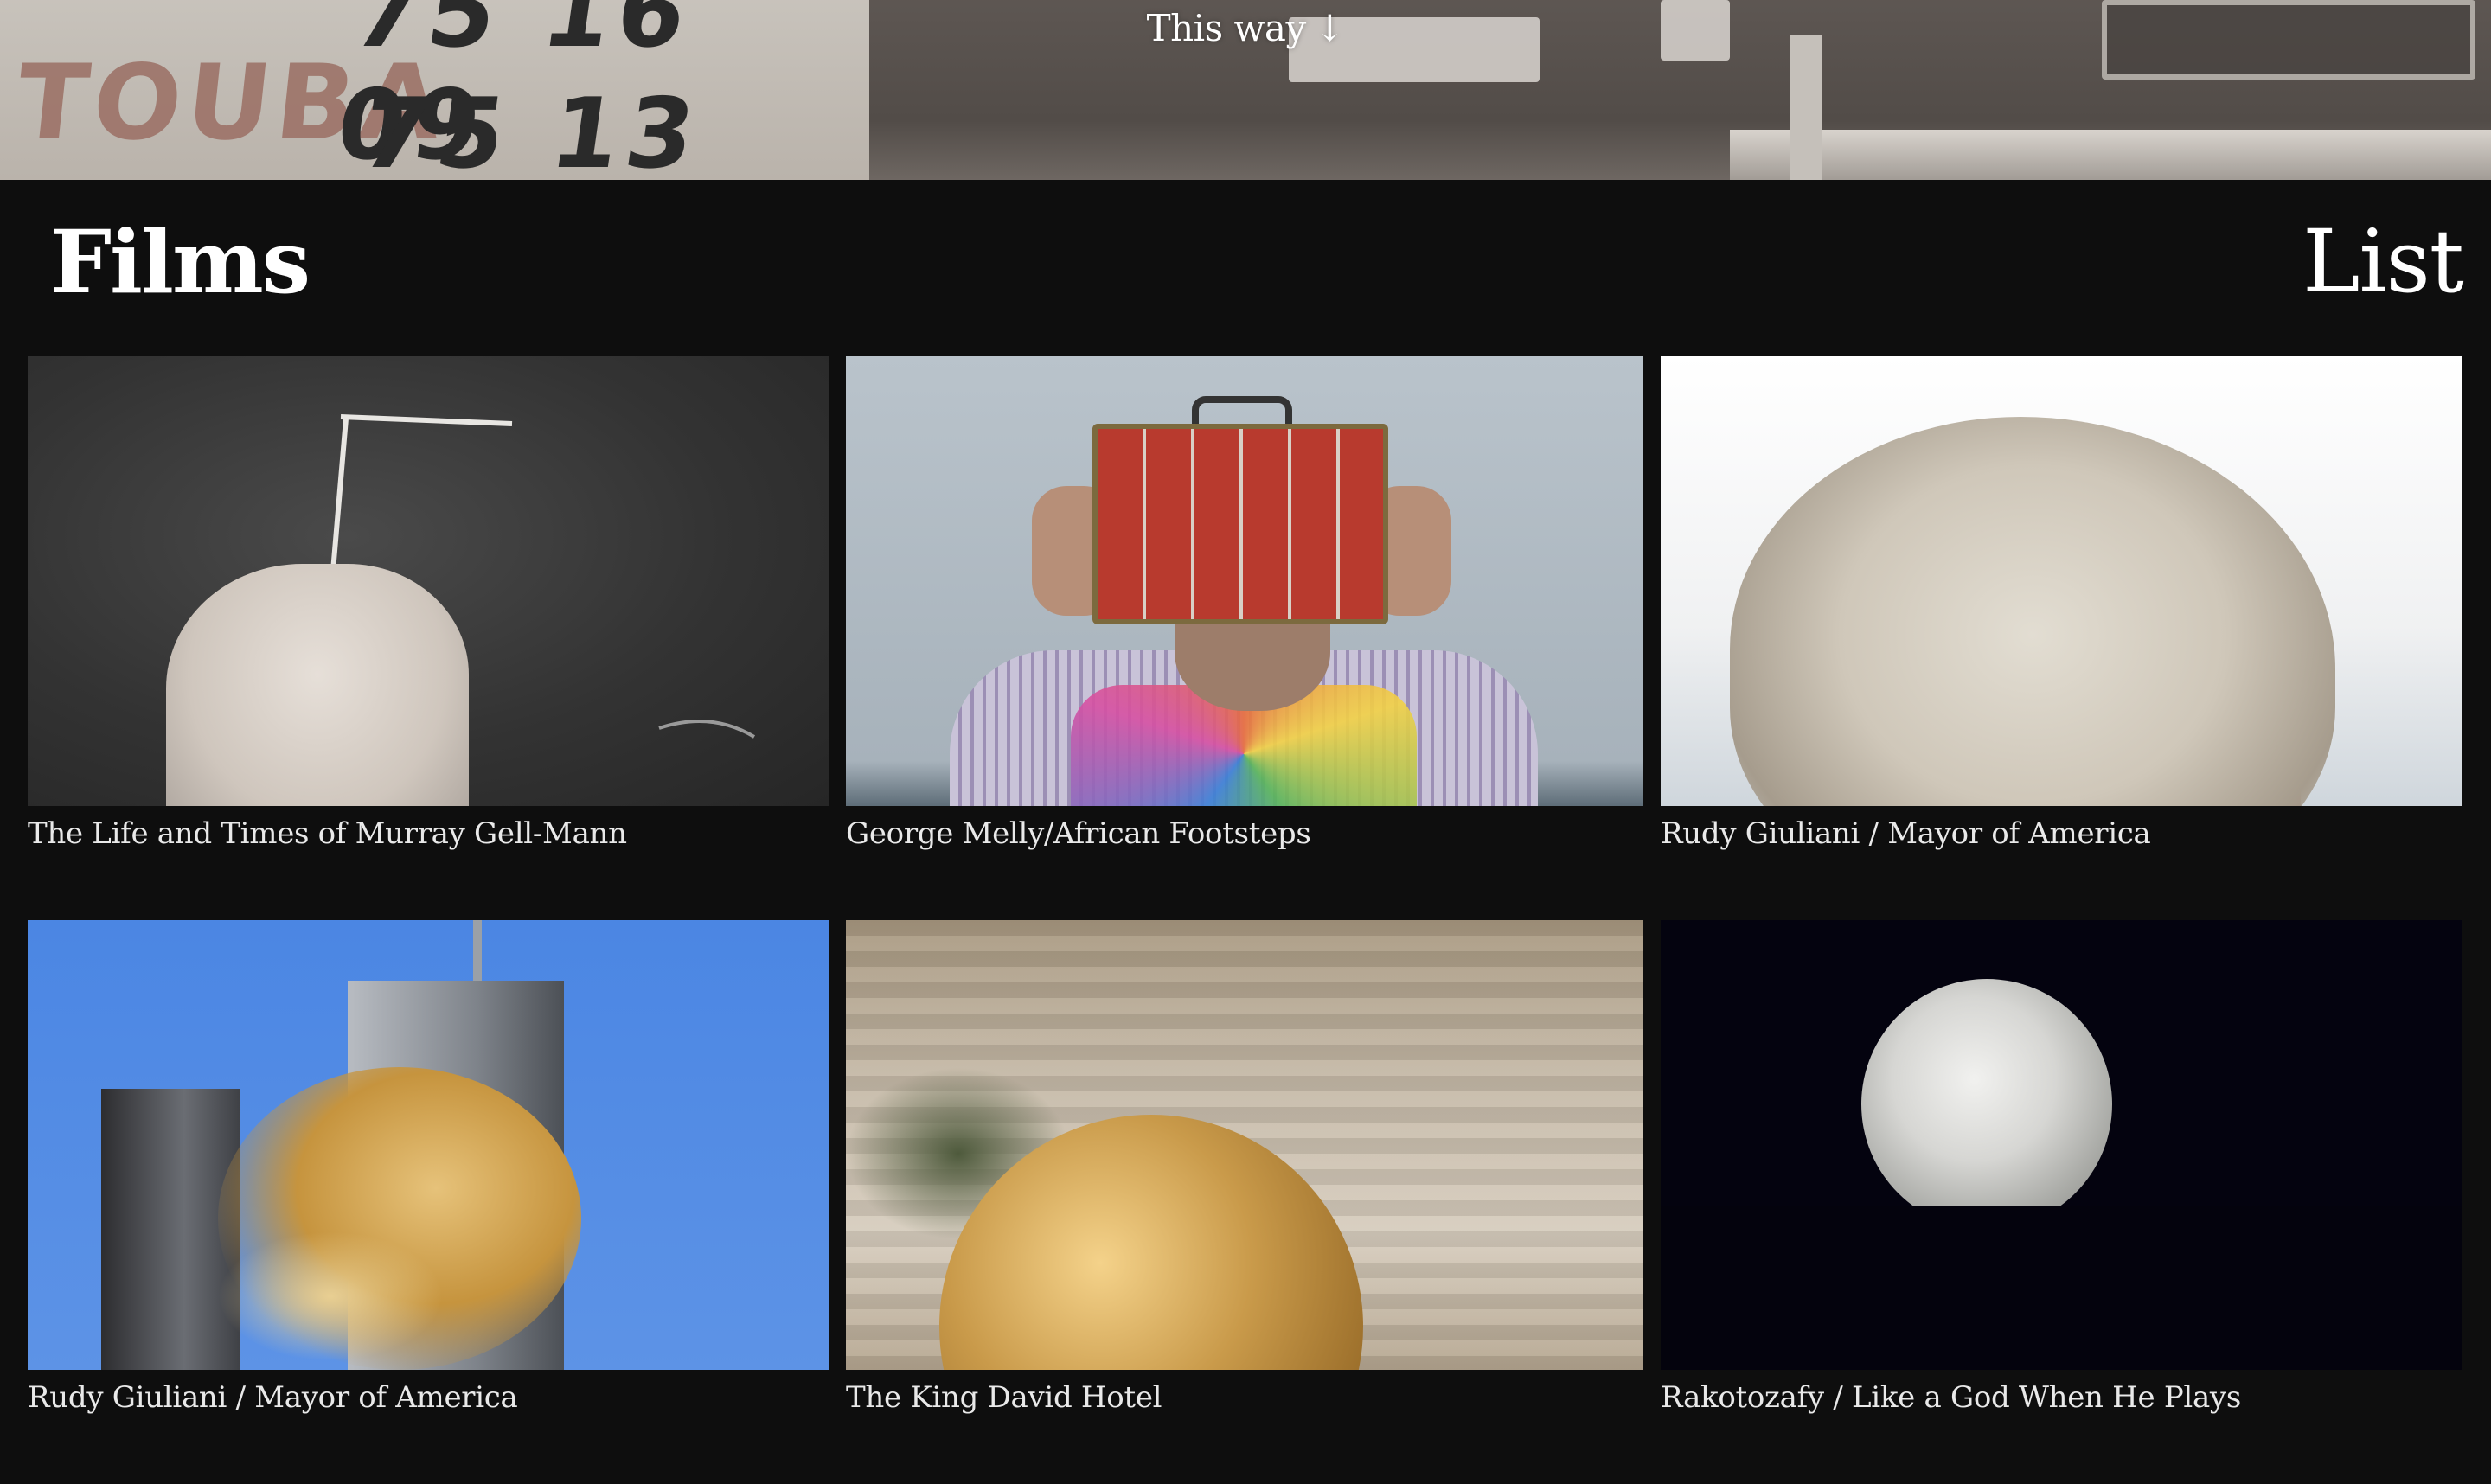 The image size is (2491, 1484). Describe the element at coordinates (1240, 524) in the screenshot. I see `can-case-image` at that location.